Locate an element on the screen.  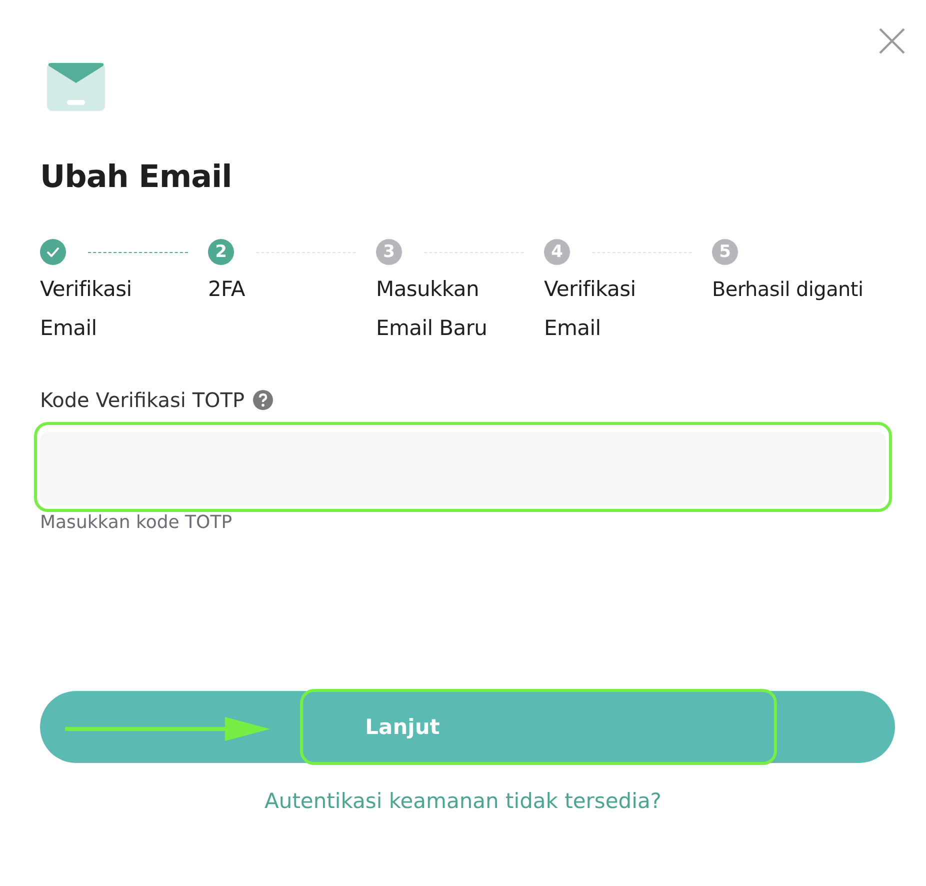
step-label: Berhasil diganti is located at coordinates (788, 289).